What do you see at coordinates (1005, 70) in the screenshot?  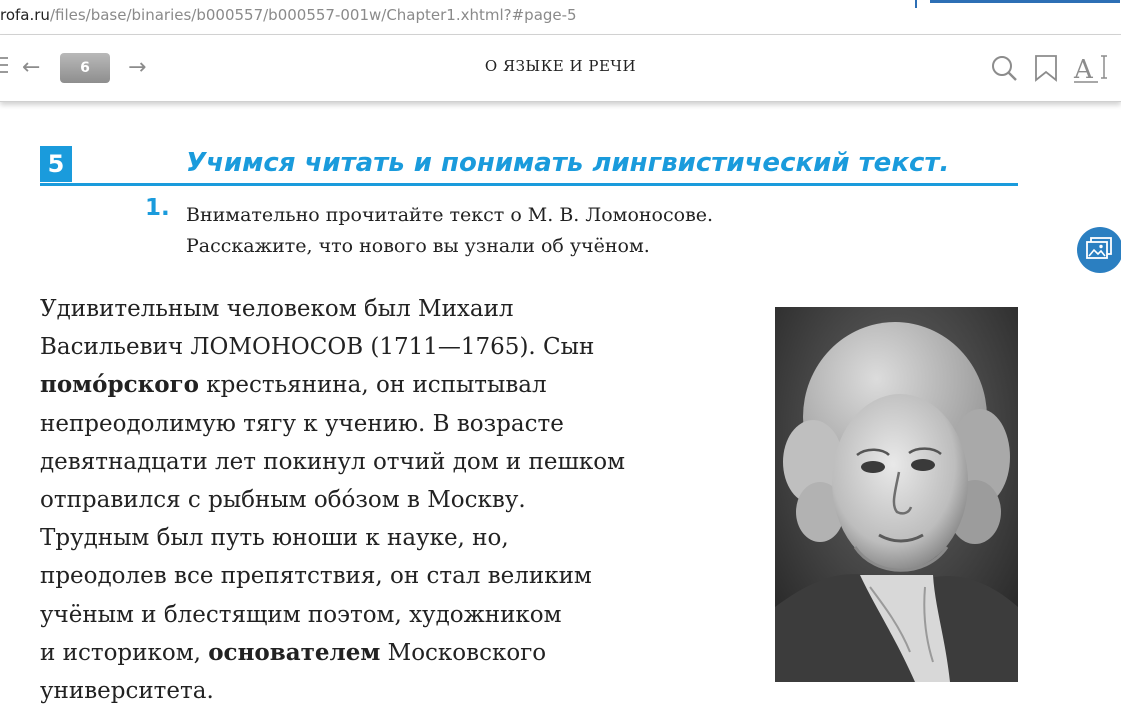 I see `search-icon` at bounding box center [1005, 70].